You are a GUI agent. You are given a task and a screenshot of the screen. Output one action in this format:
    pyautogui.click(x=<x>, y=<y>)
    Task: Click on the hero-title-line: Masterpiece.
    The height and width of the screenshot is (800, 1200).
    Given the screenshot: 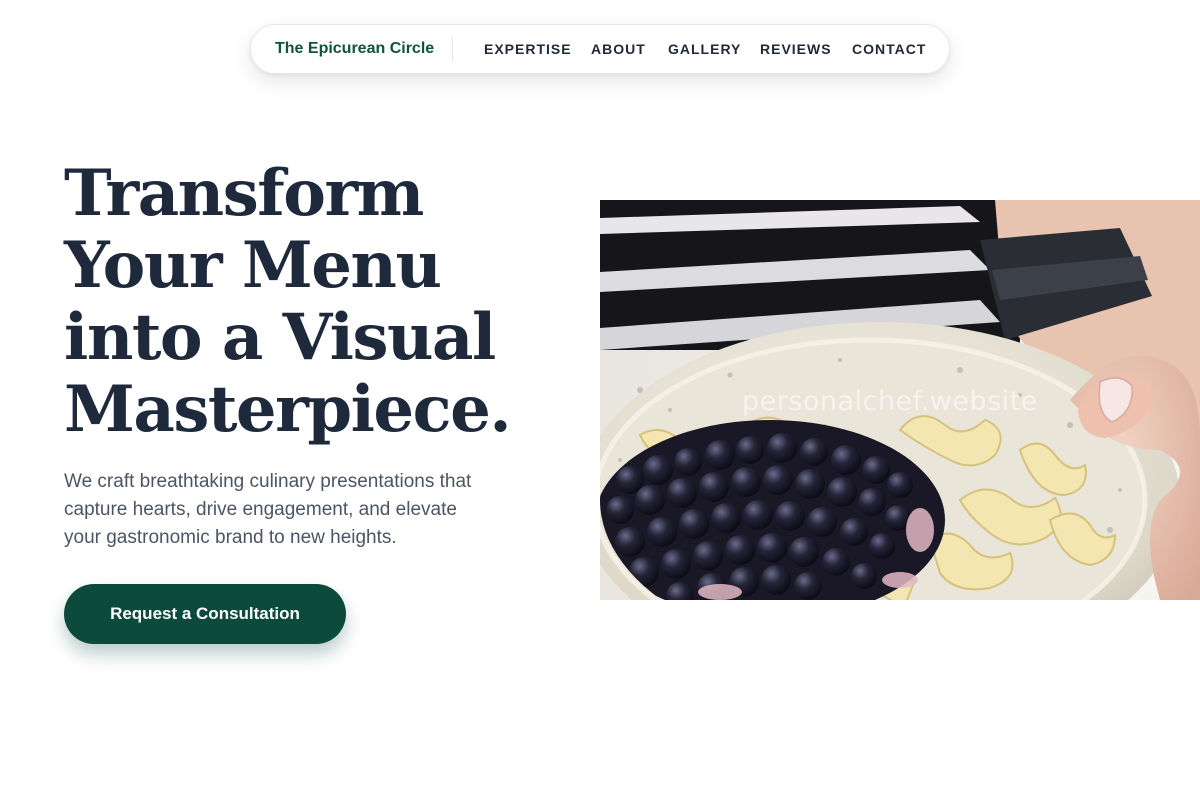 What is the action you would take?
    pyautogui.click(x=288, y=409)
    